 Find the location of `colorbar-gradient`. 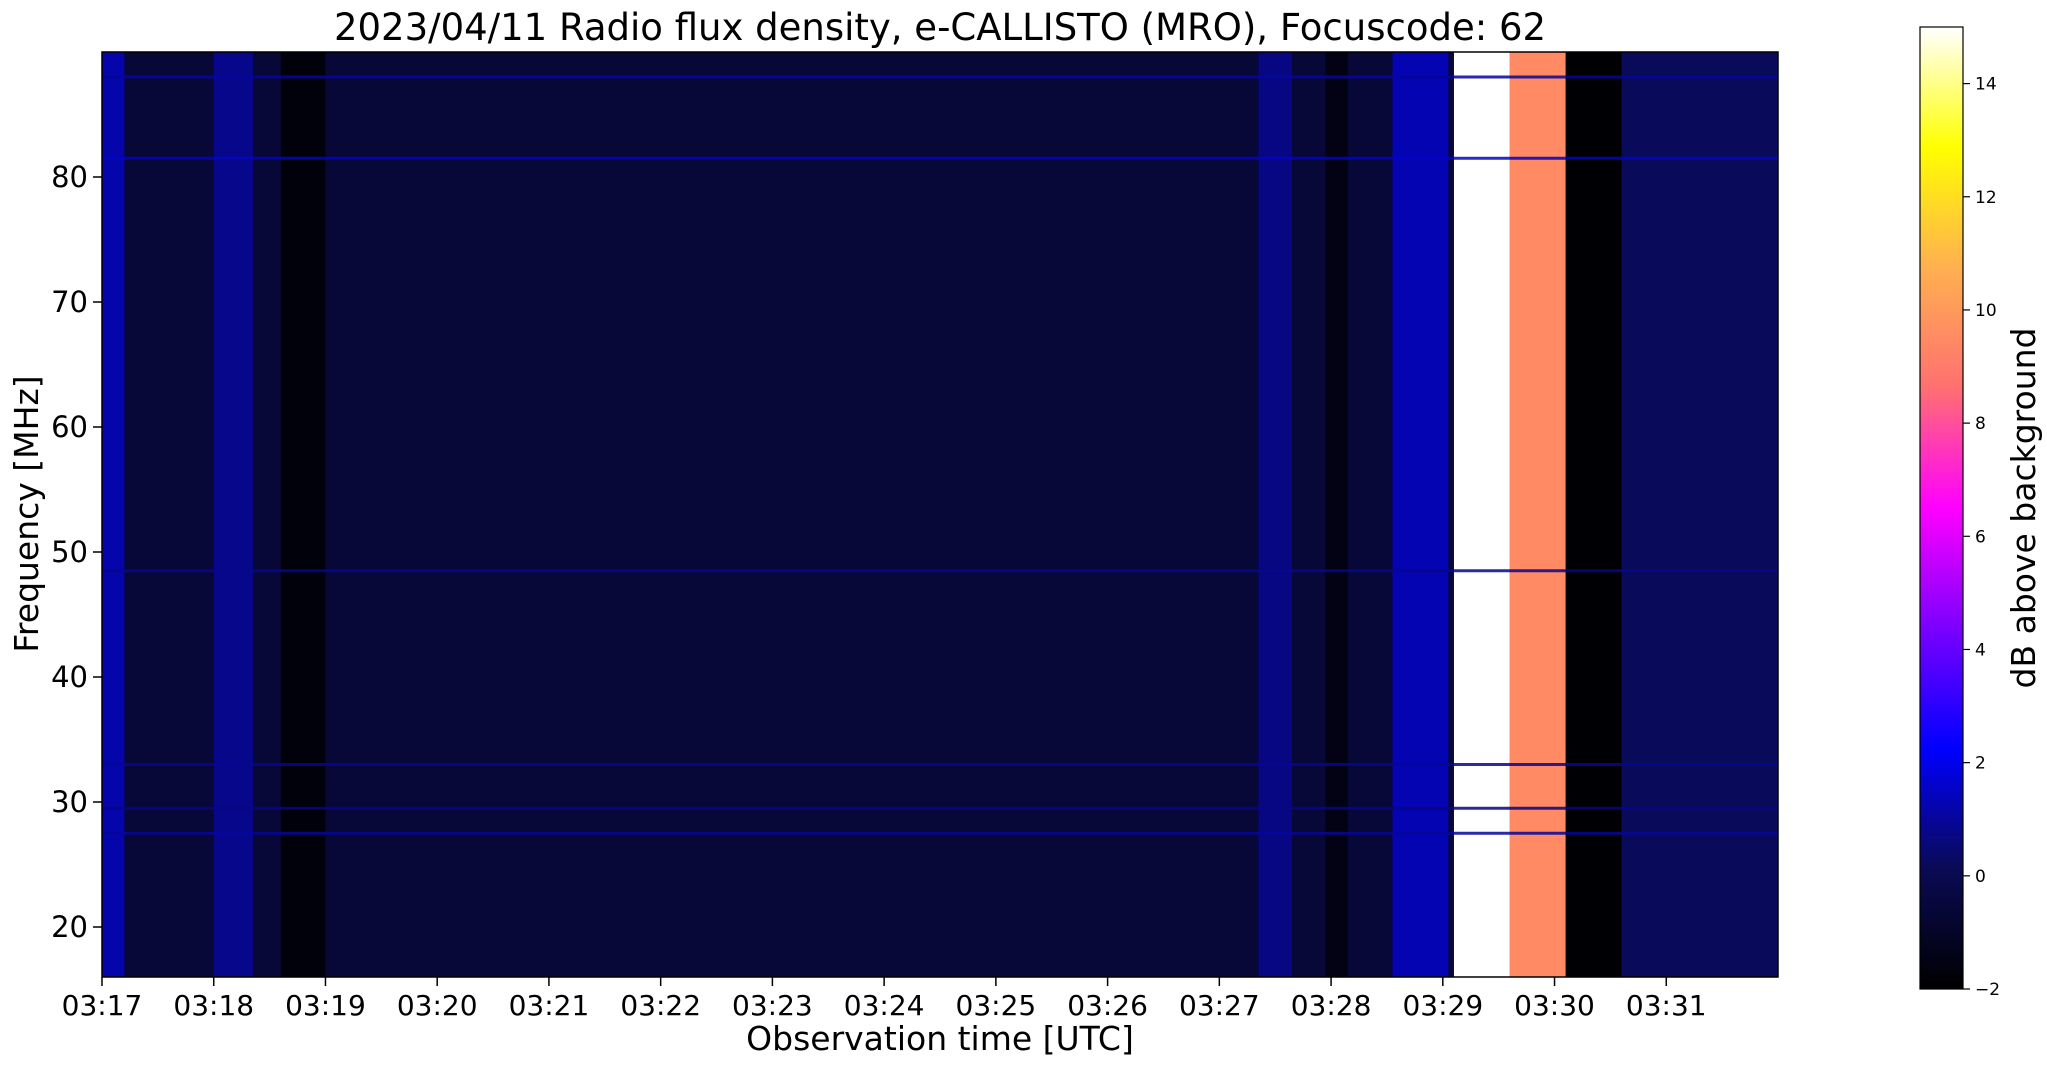

colorbar-gradient is located at coordinates (1941, 508).